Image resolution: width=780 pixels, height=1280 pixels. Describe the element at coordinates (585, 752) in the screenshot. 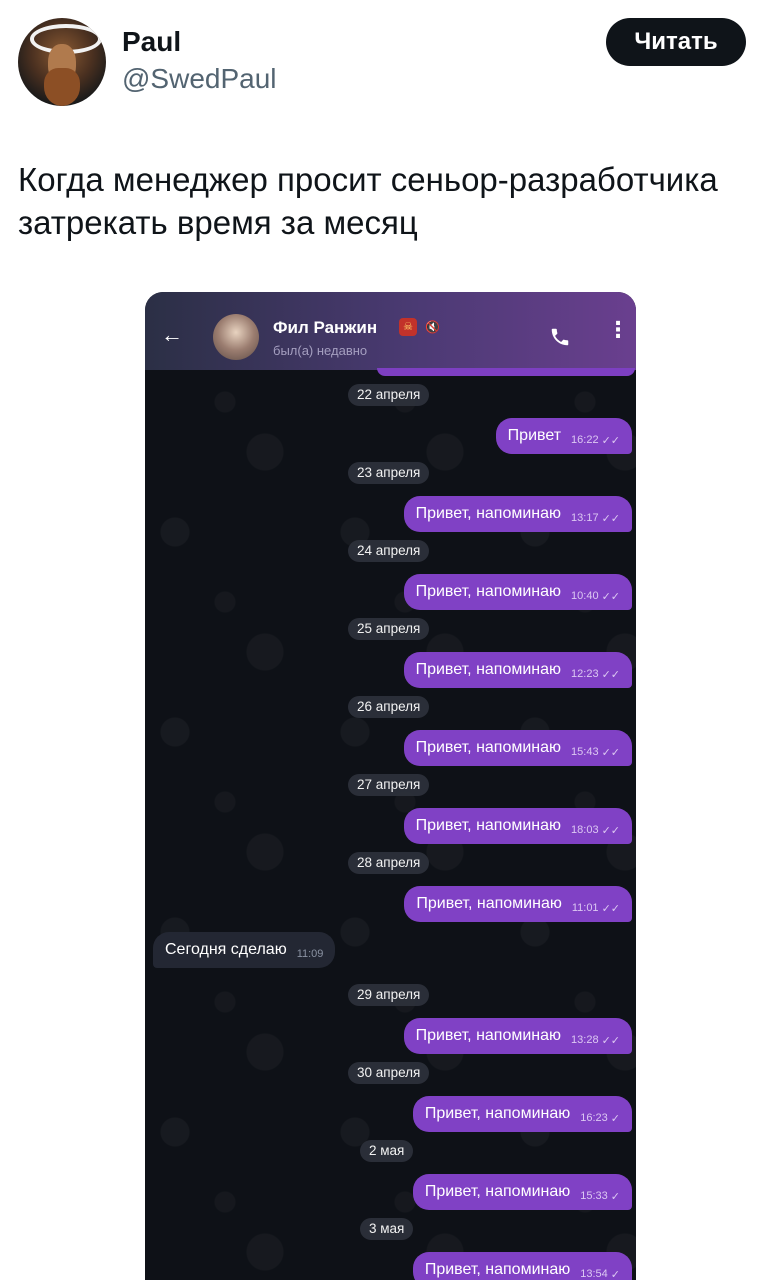

I see `message-time: 15:43` at that location.